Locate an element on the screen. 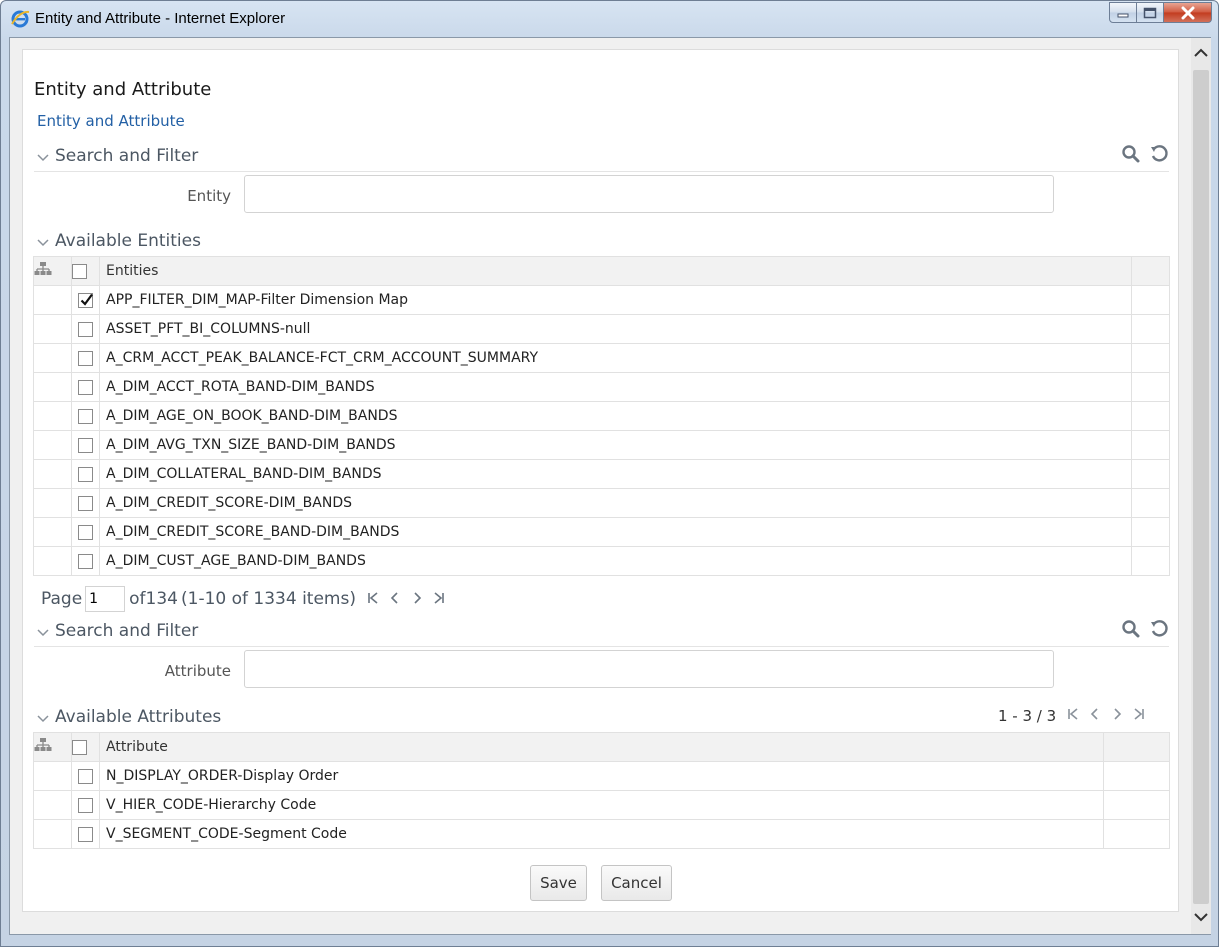 This screenshot has height=947, width=1219. scrollbar-thumb is located at coordinates (1201, 487).